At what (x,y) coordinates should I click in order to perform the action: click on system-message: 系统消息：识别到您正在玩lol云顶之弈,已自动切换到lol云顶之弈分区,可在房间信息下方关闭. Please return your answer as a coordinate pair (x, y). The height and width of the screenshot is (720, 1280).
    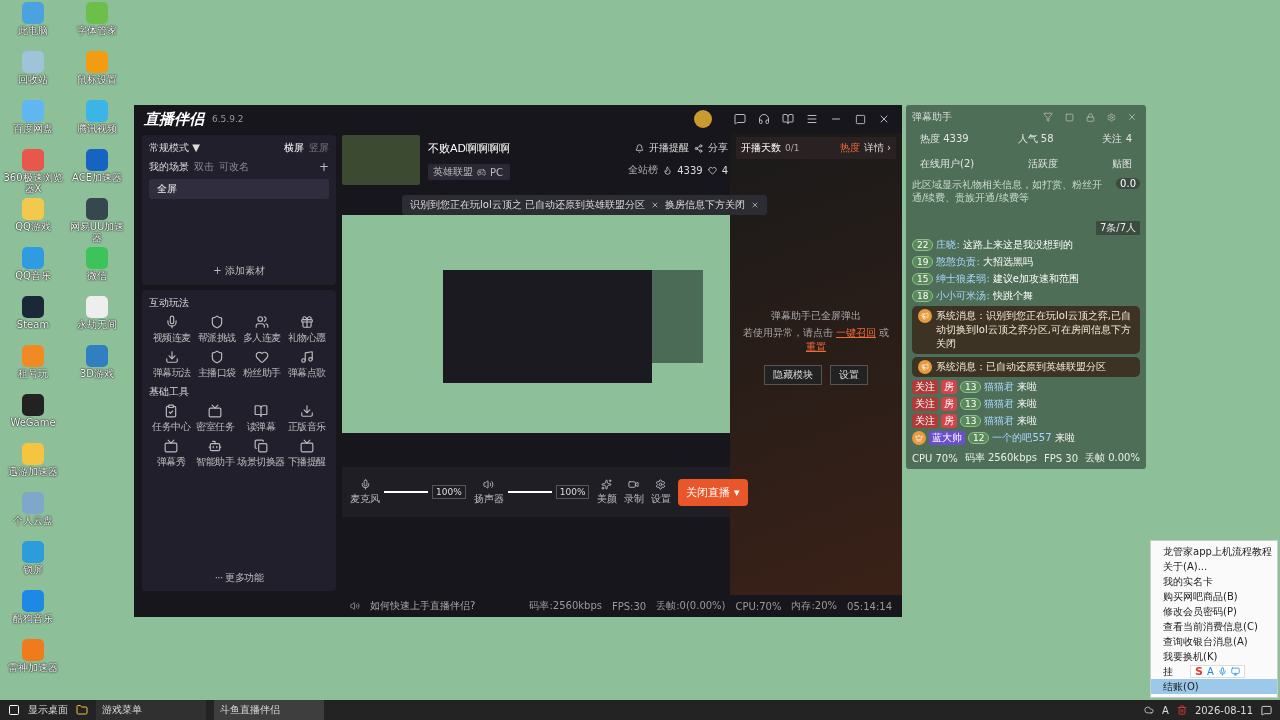
    Looking at the image, I should click on (1034, 330).